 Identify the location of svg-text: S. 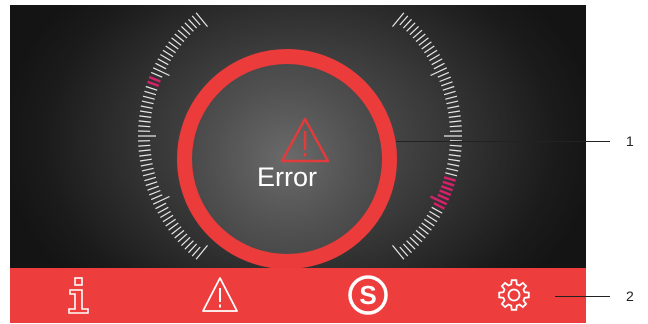
(367, 295).